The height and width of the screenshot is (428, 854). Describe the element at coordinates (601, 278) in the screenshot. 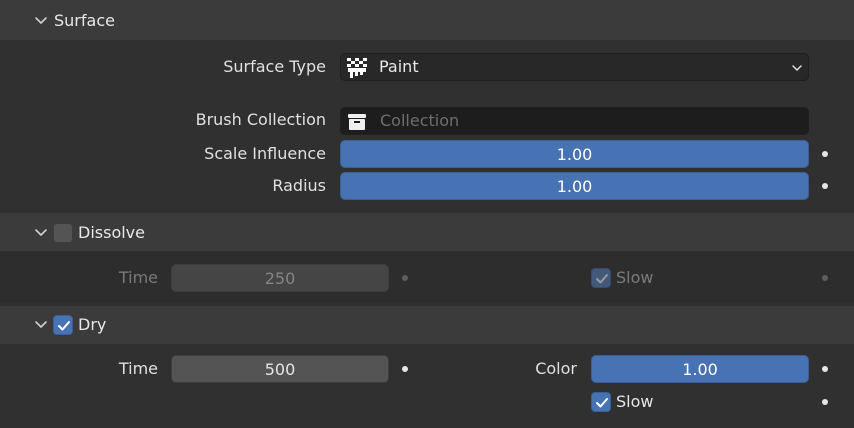

I see `dissolve-slow-checkbox` at that location.